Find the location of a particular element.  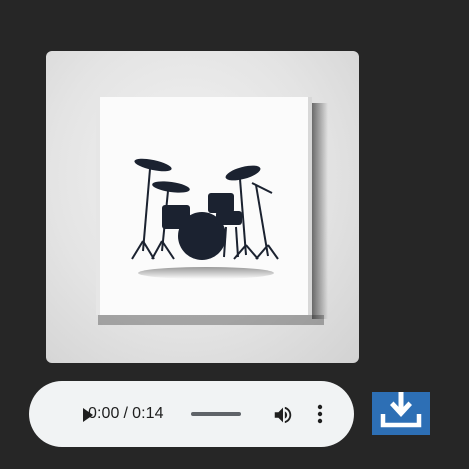

time-display: 0:00/0:14 is located at coordinates (126, 414).